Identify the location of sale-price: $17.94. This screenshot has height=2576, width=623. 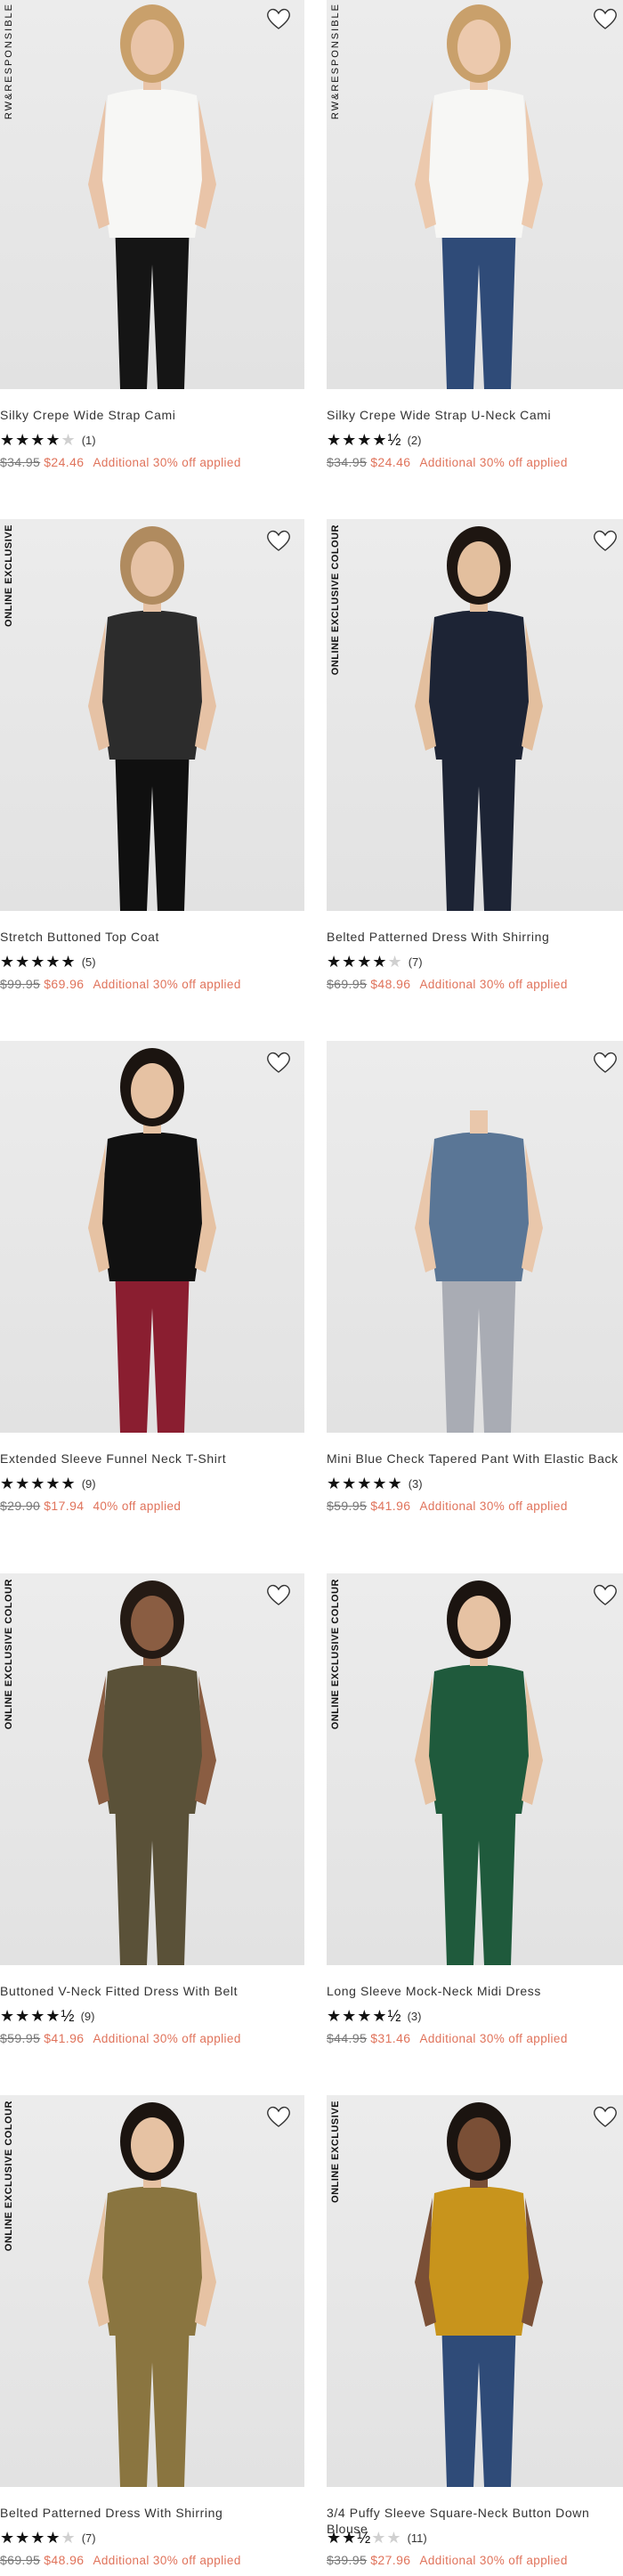
(64, 1506).